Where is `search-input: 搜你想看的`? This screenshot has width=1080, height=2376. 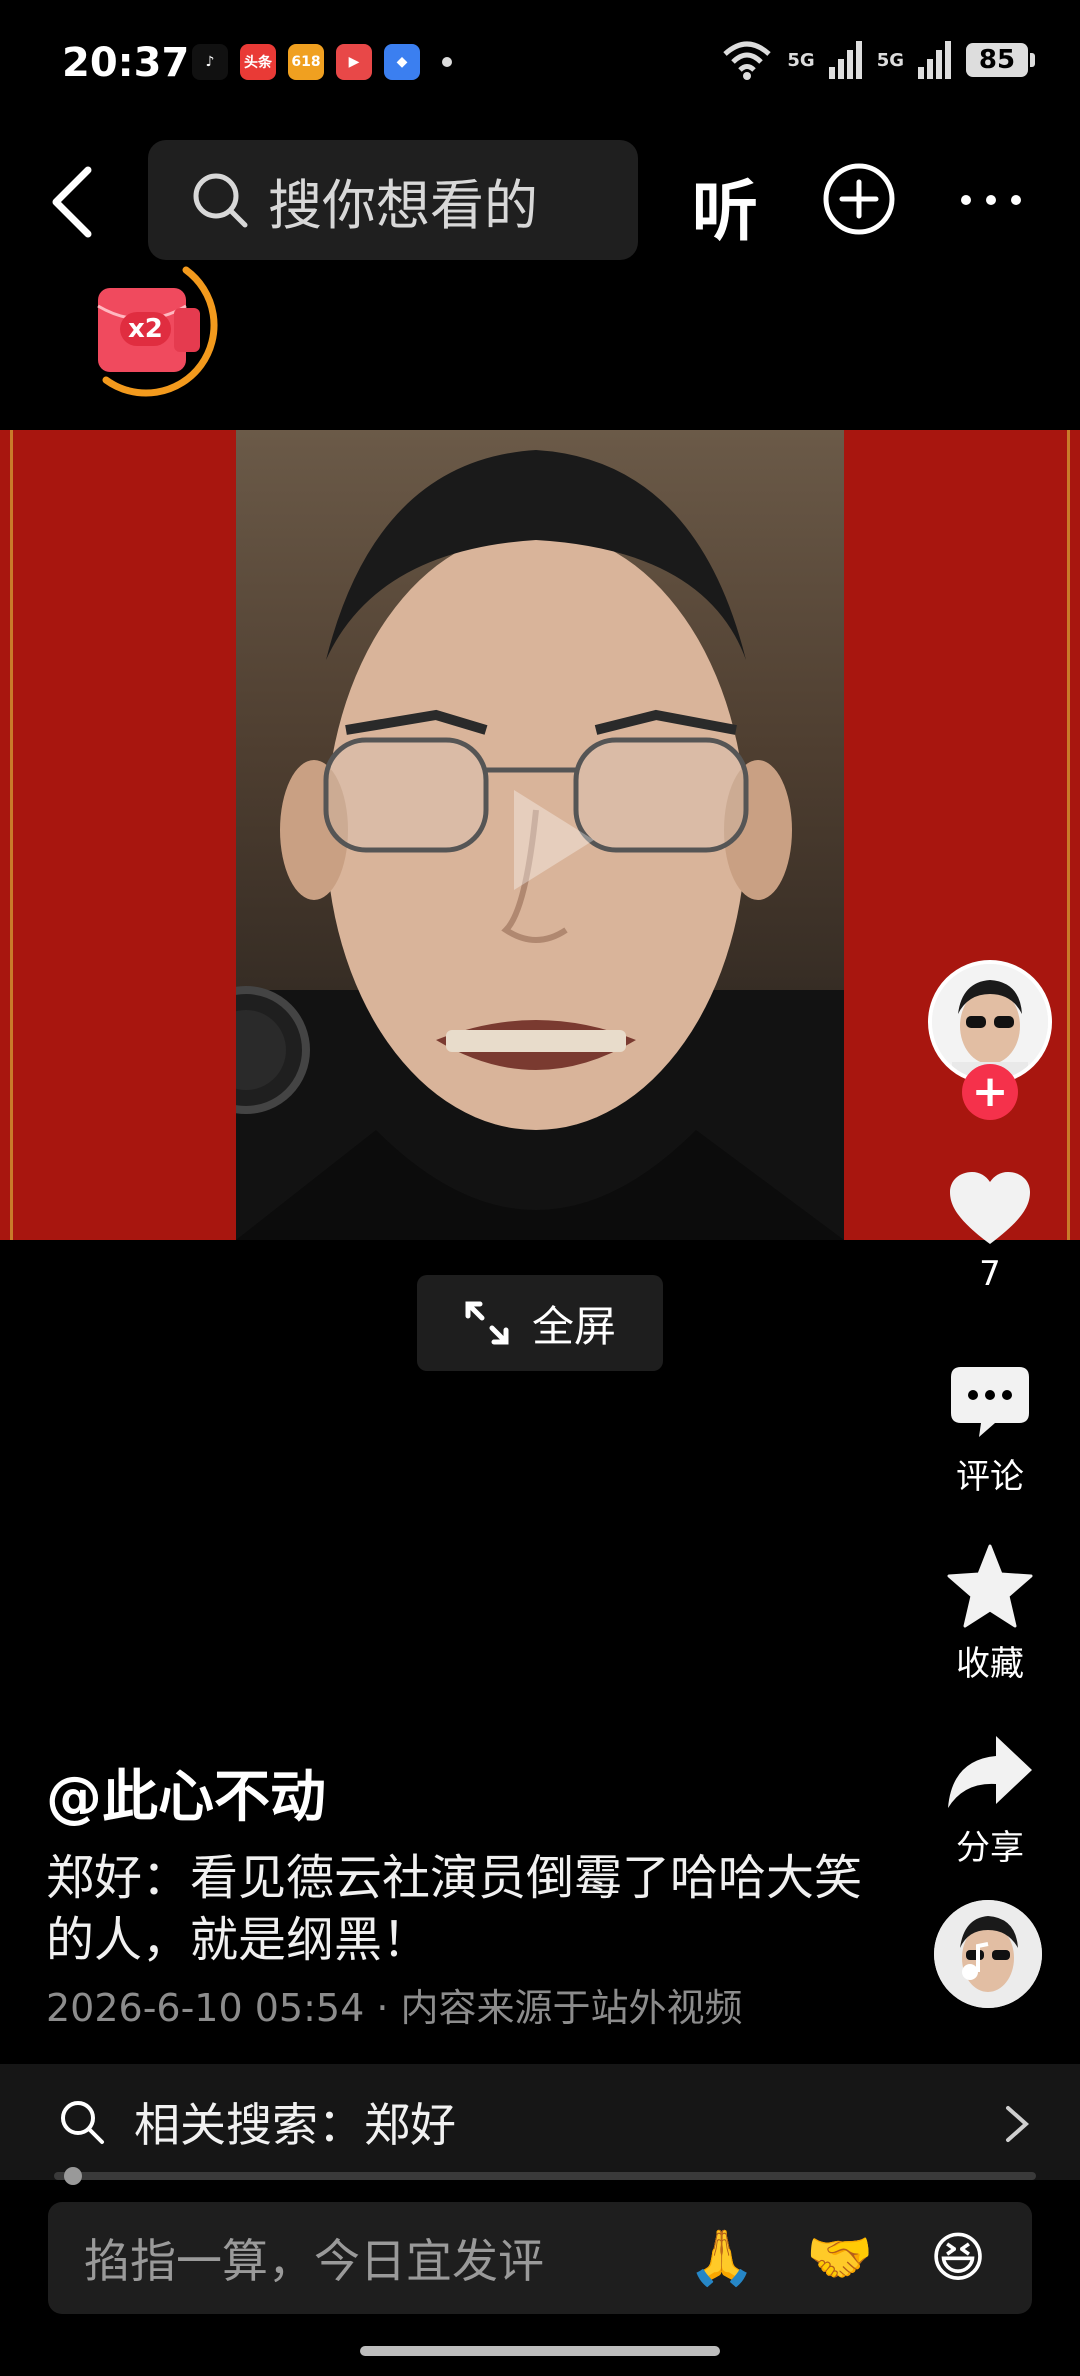
search-input: 搜你想看的 is located at coordinates (393, 200).